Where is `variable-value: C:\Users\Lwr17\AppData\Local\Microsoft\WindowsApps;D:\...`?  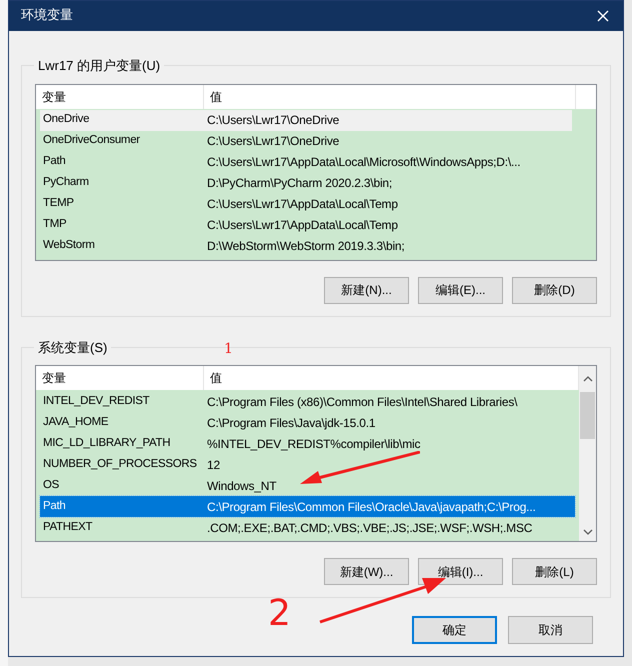 variable-value: C:\Users\Lwr17\AppData\Local\Microsoft\WindowsApps;D:\... is located at coordinates (364, 162).